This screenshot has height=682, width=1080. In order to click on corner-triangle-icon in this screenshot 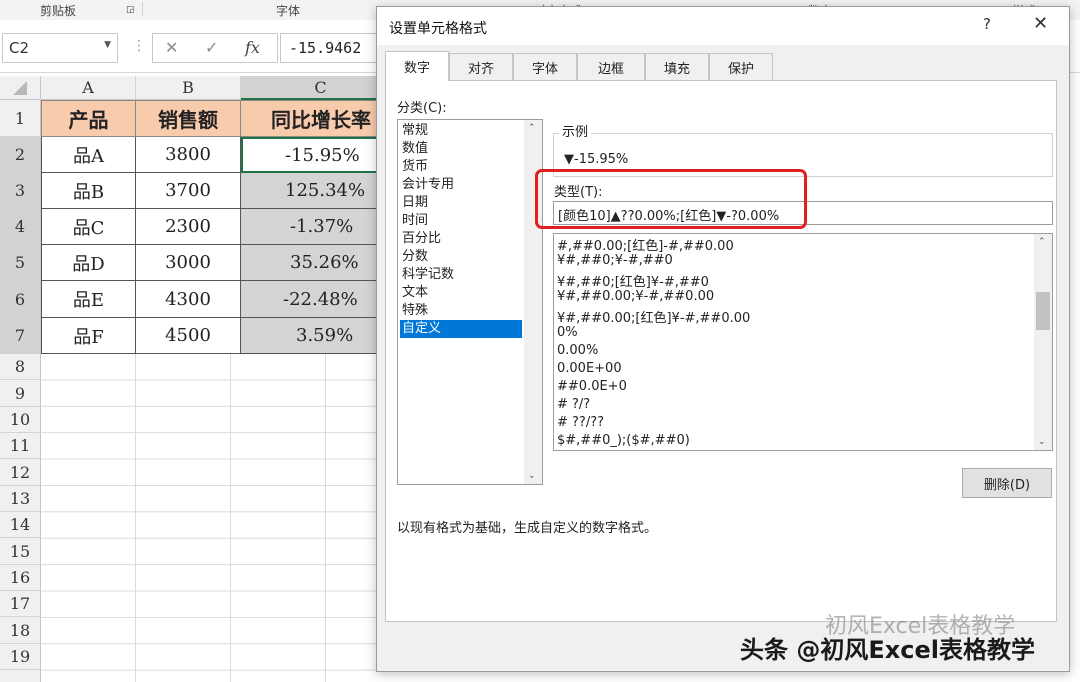, I will do `click(20, 87)`.